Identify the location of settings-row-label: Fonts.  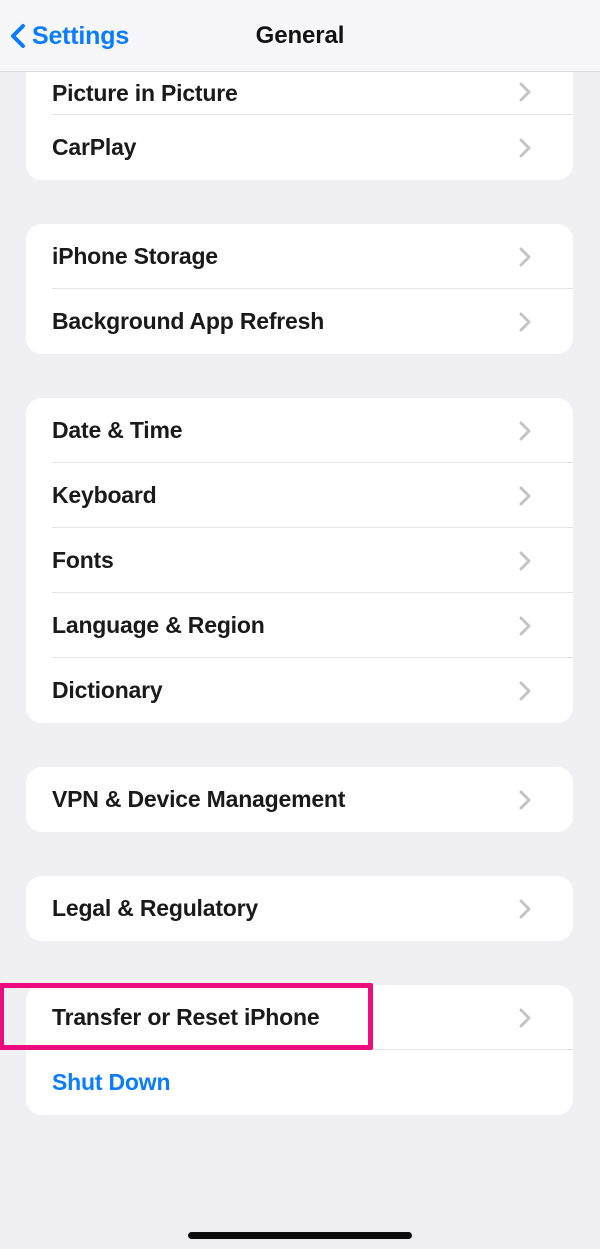
(83, 560).